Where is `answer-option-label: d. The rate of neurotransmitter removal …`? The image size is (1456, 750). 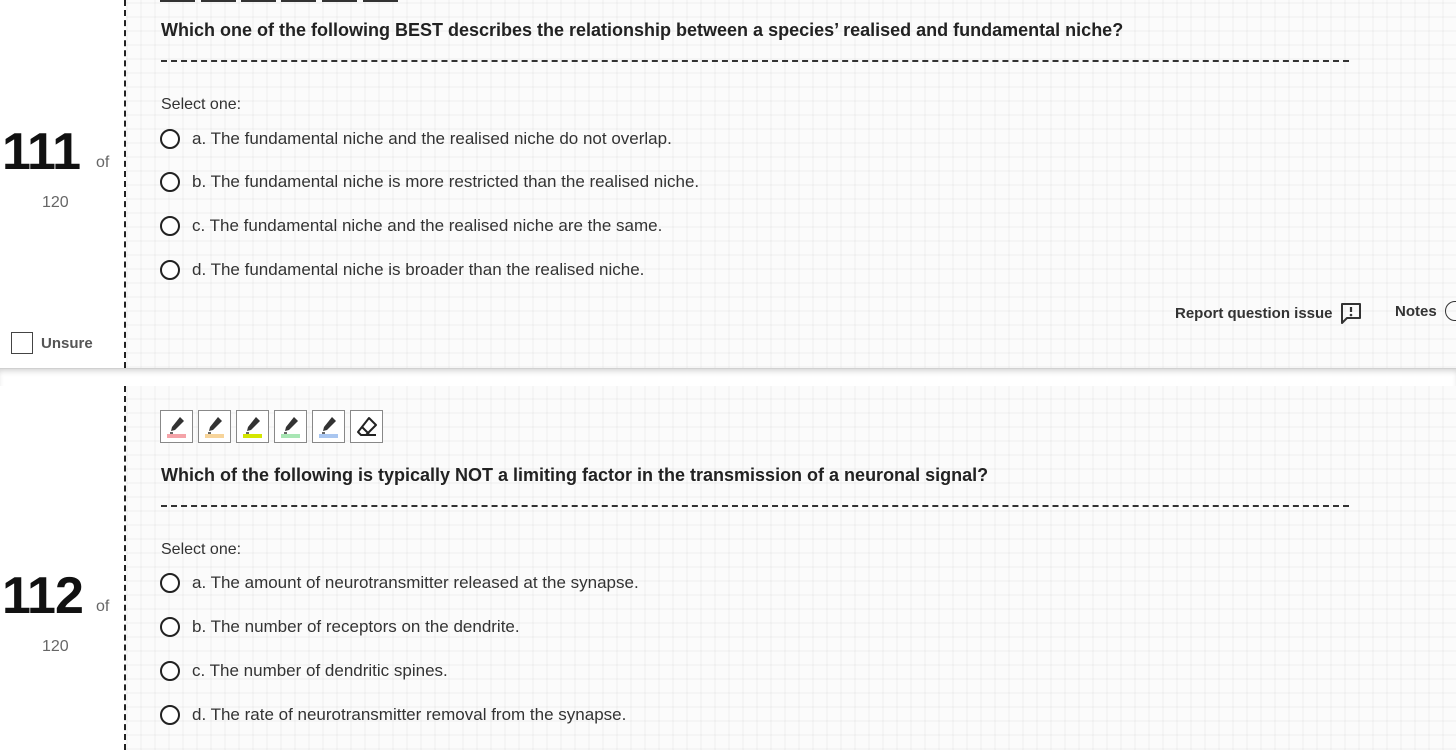 answer-option-label: d. The rate of neurotransmitter removal … is located at coordinates (409, 714).